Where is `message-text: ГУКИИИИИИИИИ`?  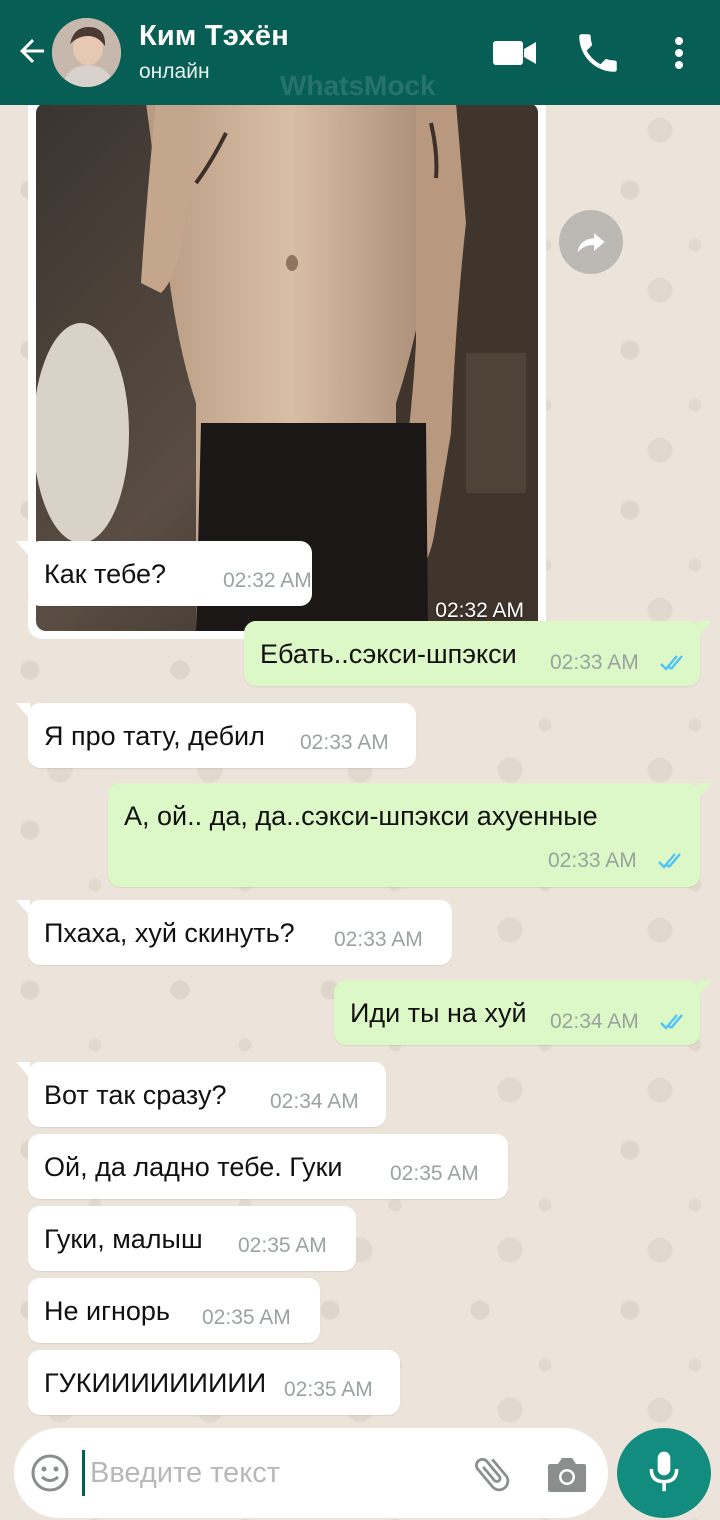 message-text: ГУКИИИИИИИИИ is located at coordinates (155, 1383).